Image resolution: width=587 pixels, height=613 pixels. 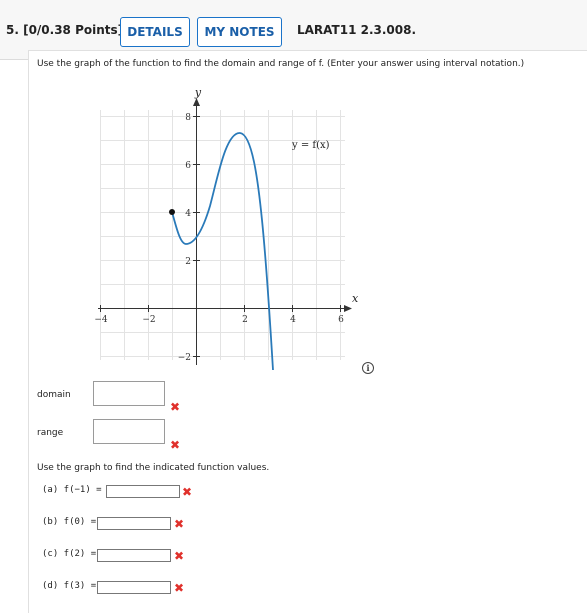 I want to click on y-axis-arrow, so click(x=196, y=102).